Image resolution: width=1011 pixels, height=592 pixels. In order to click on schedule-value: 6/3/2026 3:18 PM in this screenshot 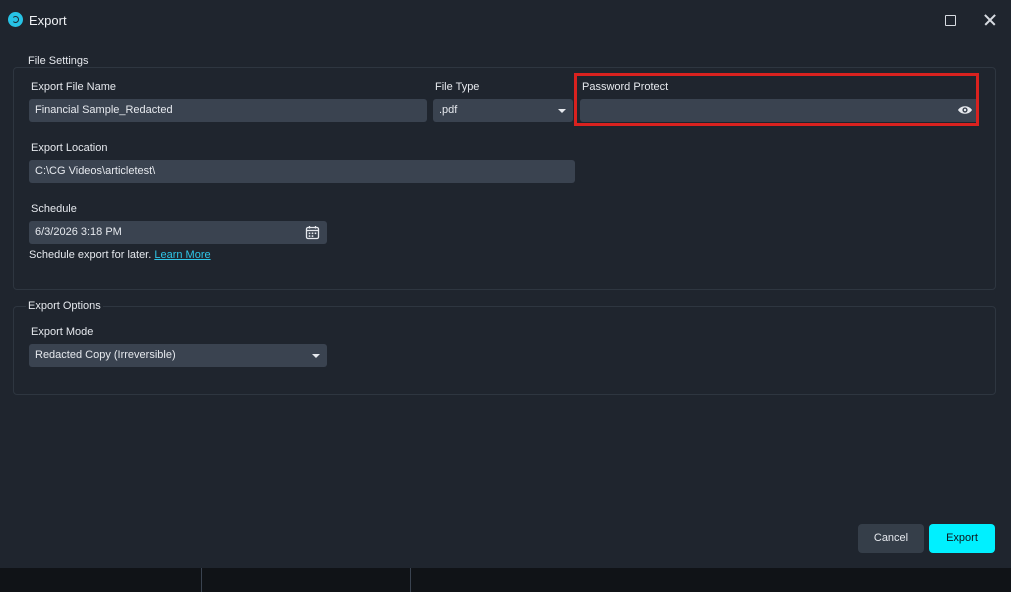, I will do `click(78, 232)`.